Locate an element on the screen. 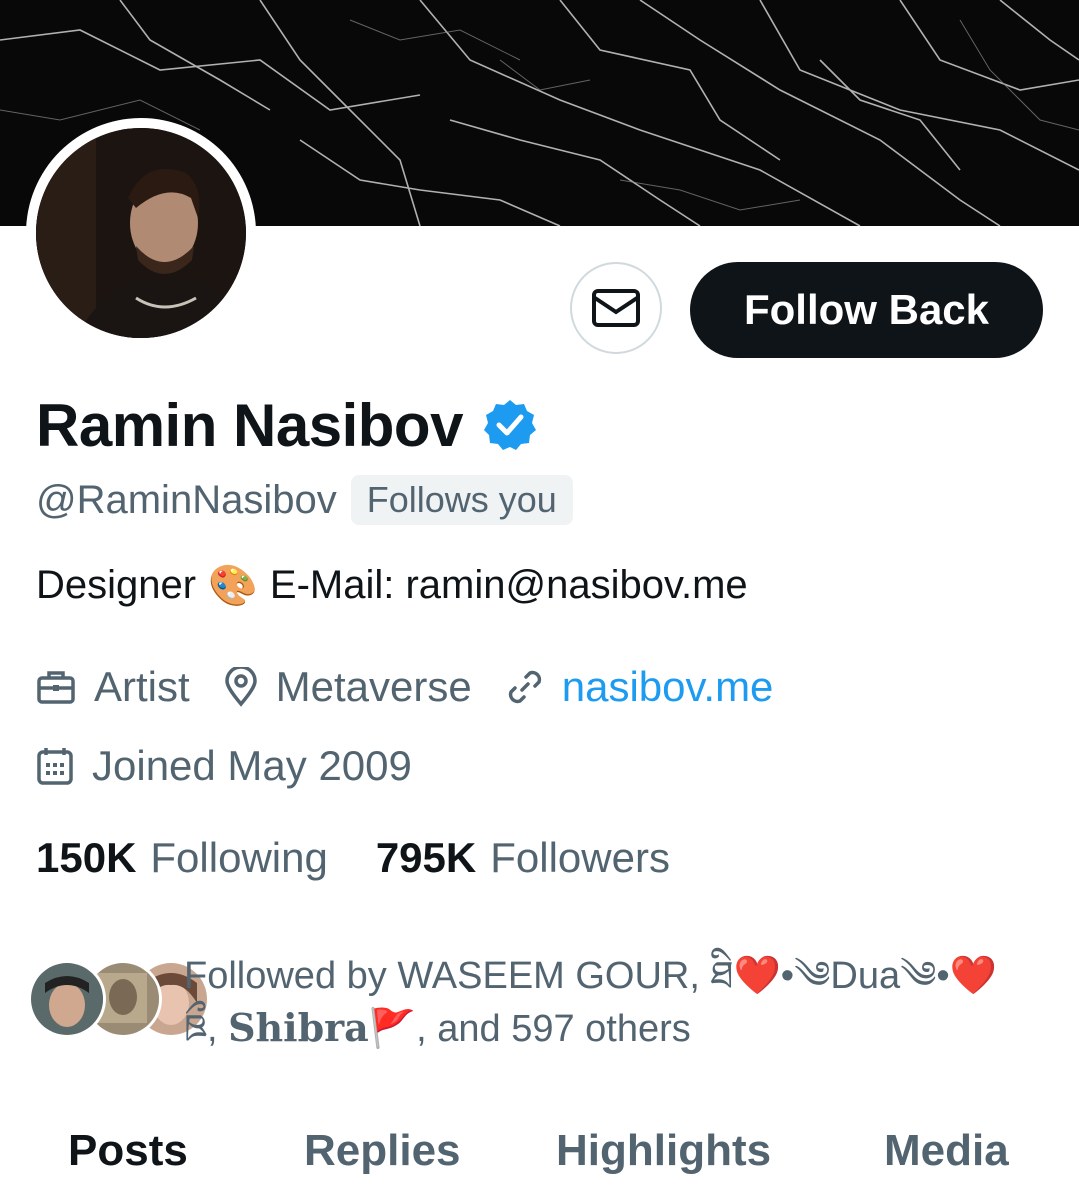 The width and height of the screenshot is (1079, 1196). profile-bio: Designer 🎨 E-Mail: ramin@nasibov.me is located at coordinates (392, 585).